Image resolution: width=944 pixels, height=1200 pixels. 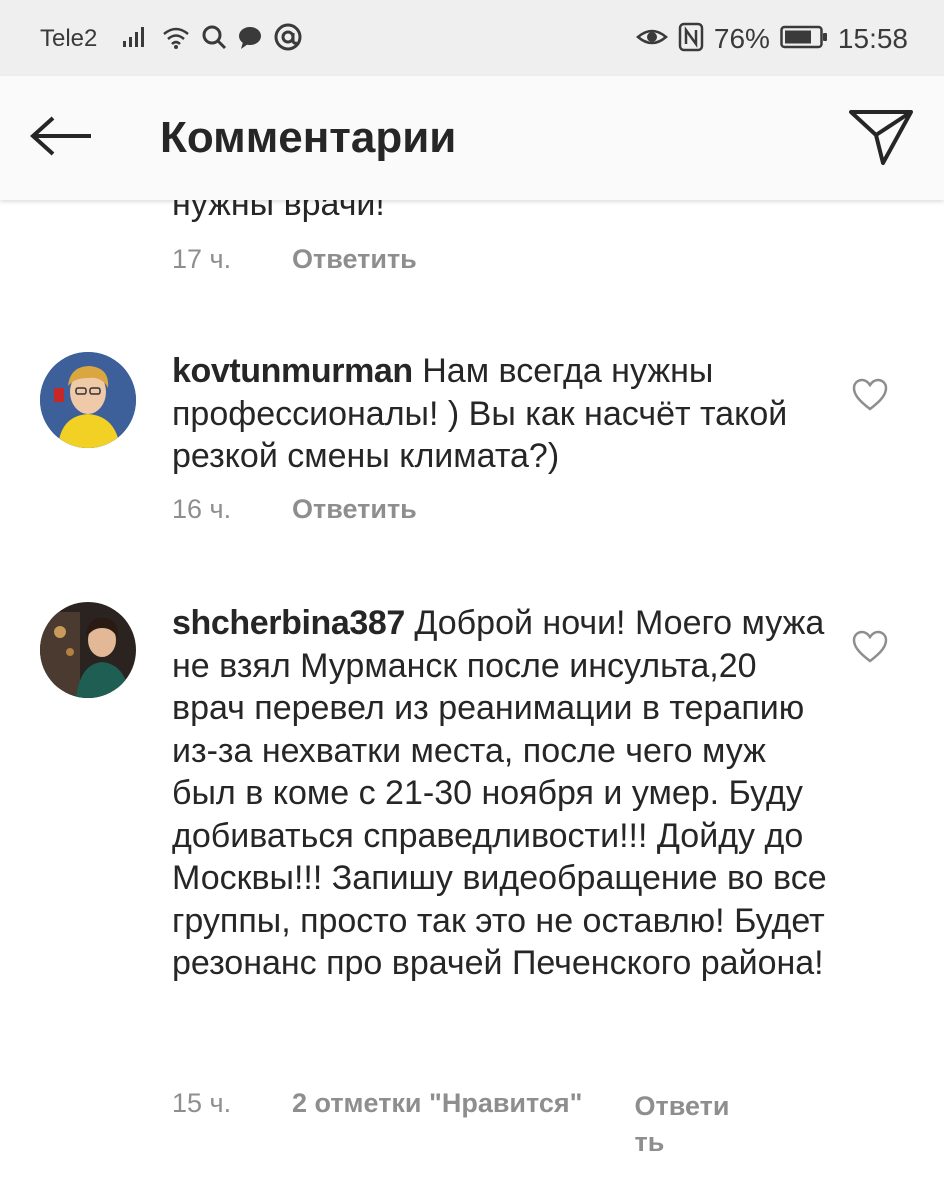 I want to click on comment-meta: 17 ч. Ответить, so click(x=294, y=264).